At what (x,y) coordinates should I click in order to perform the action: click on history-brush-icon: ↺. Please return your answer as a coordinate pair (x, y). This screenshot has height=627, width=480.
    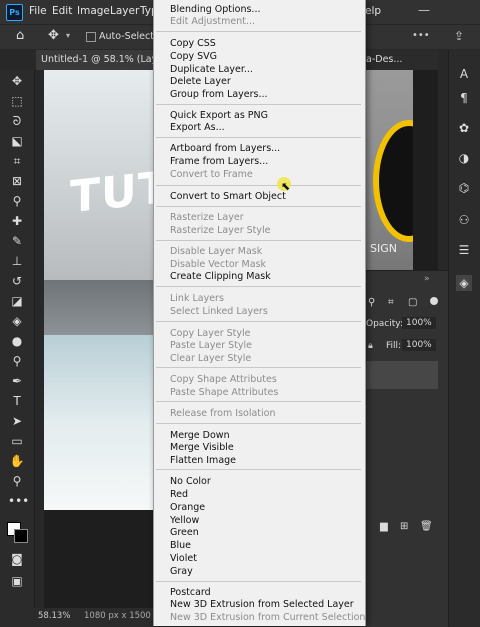
    Looking at the image, I should click on (17, 281).